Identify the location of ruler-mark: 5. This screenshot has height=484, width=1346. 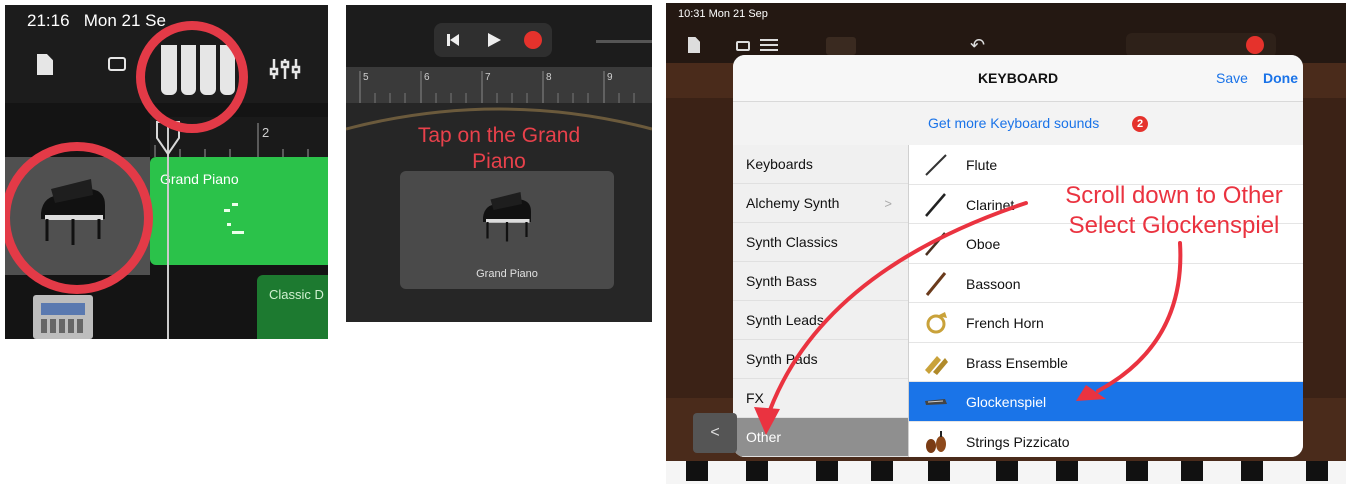
(366, 77).